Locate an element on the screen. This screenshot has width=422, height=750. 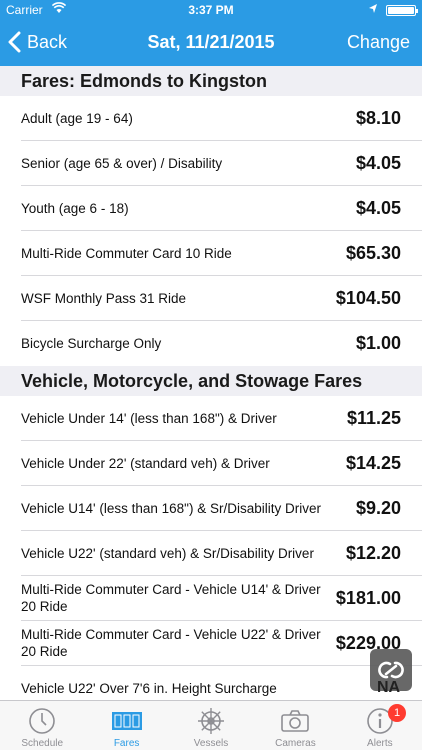
tab-label: Cameras is located at coordinates (295, 743).